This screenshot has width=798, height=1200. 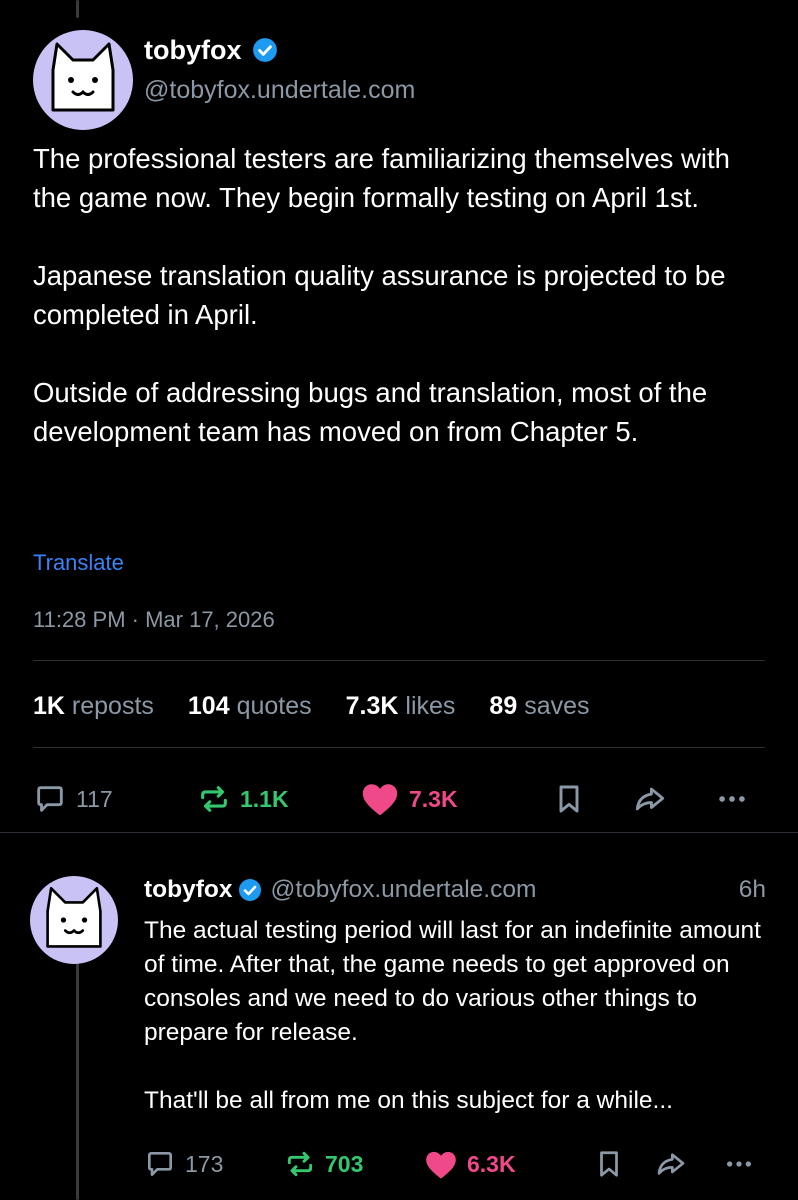 I want to click on reply-author-name: tobyfox, so click(x=188, y=890).